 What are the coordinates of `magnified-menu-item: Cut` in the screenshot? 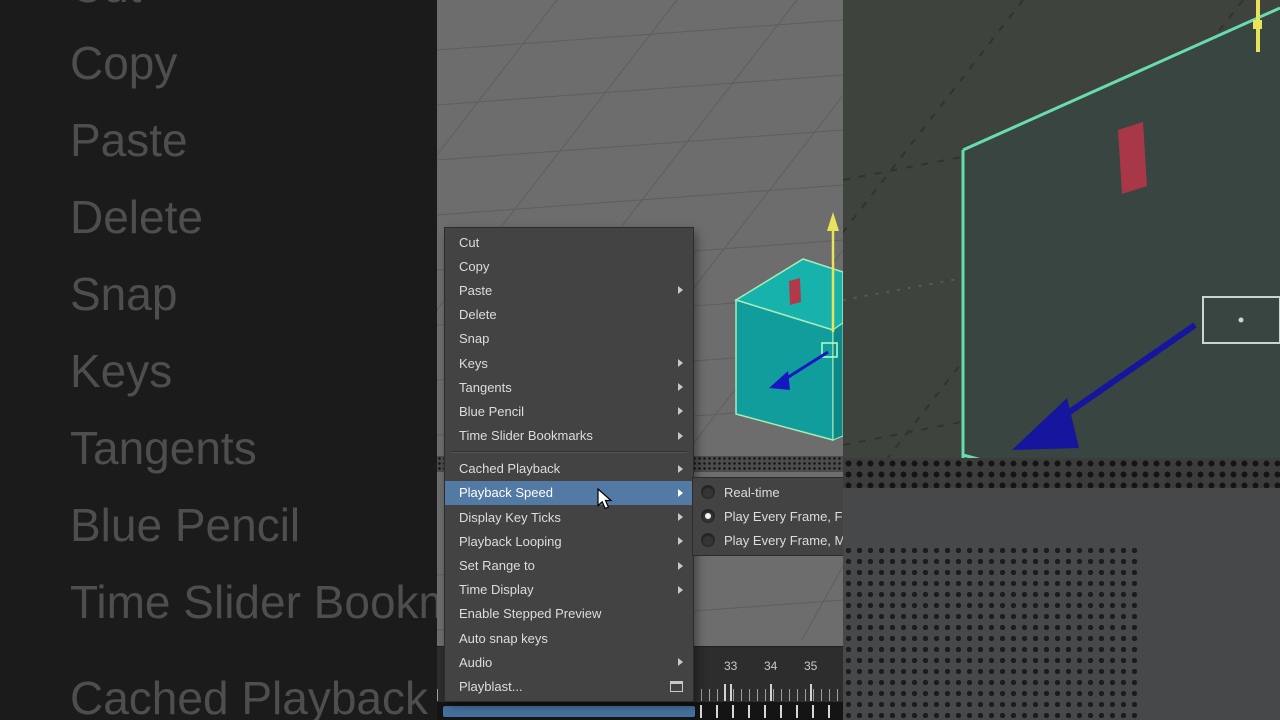 It's located at (218, 12).